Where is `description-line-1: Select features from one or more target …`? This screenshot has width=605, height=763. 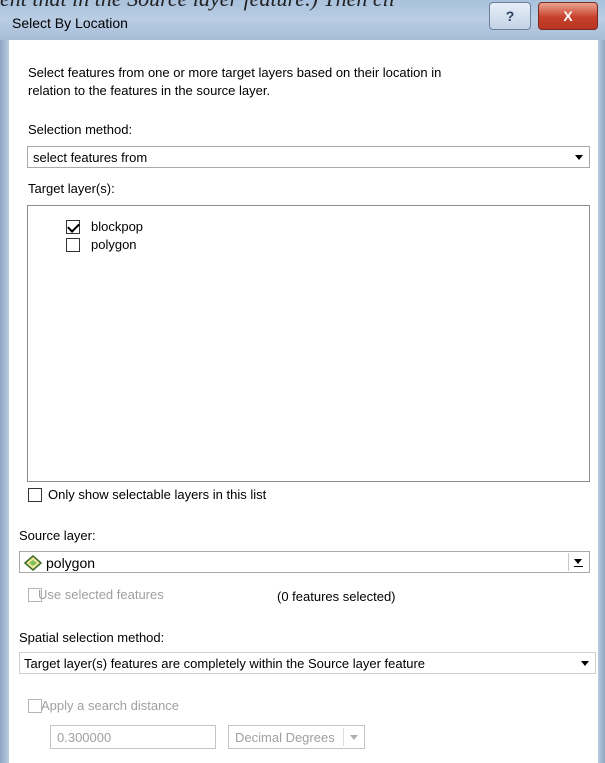 description-line-1: Select features from one or more target … is located at coordinates (235, 72).